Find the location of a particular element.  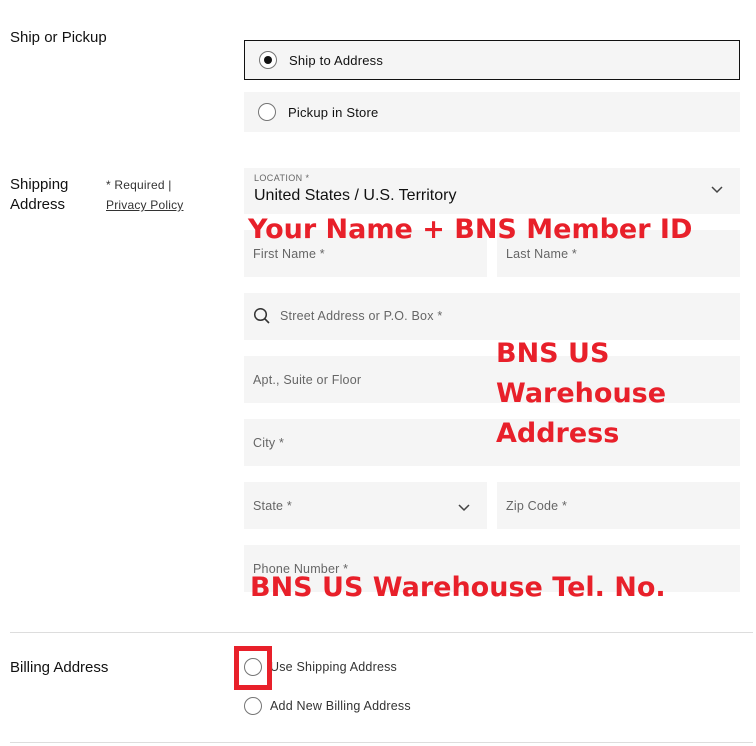

city-placeholder: City * is located at coordinates (269, 443).